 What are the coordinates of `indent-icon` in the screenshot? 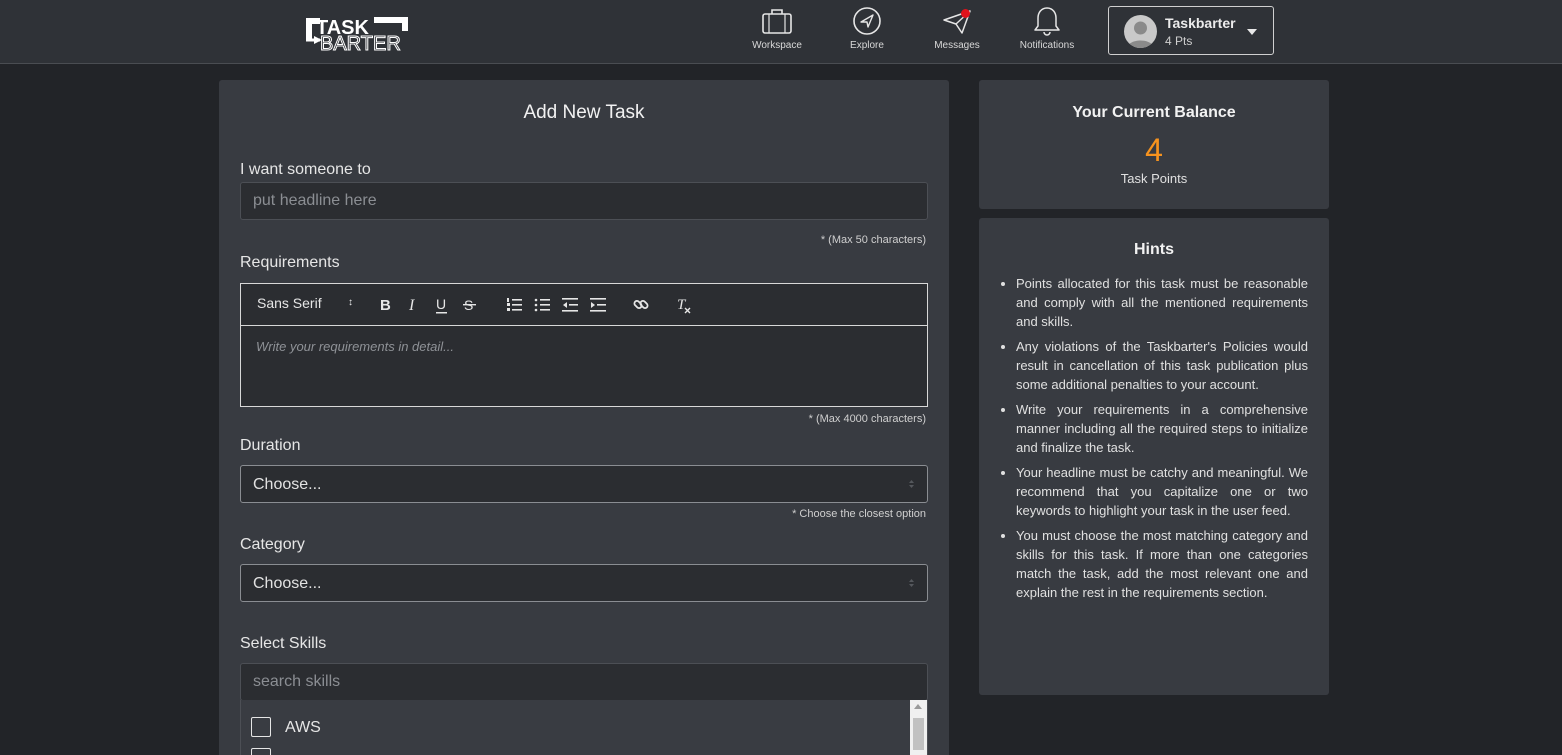 It's located at (598, 305).